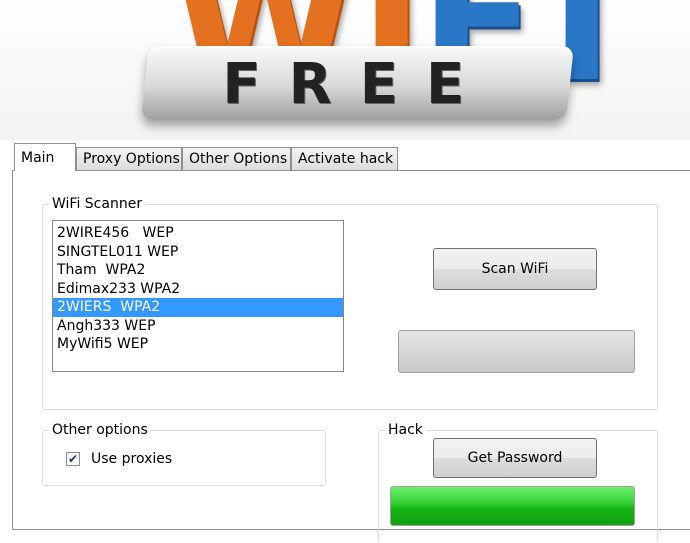  I want to click on use-proxies-checkbox: ✔, so click(73, 459).